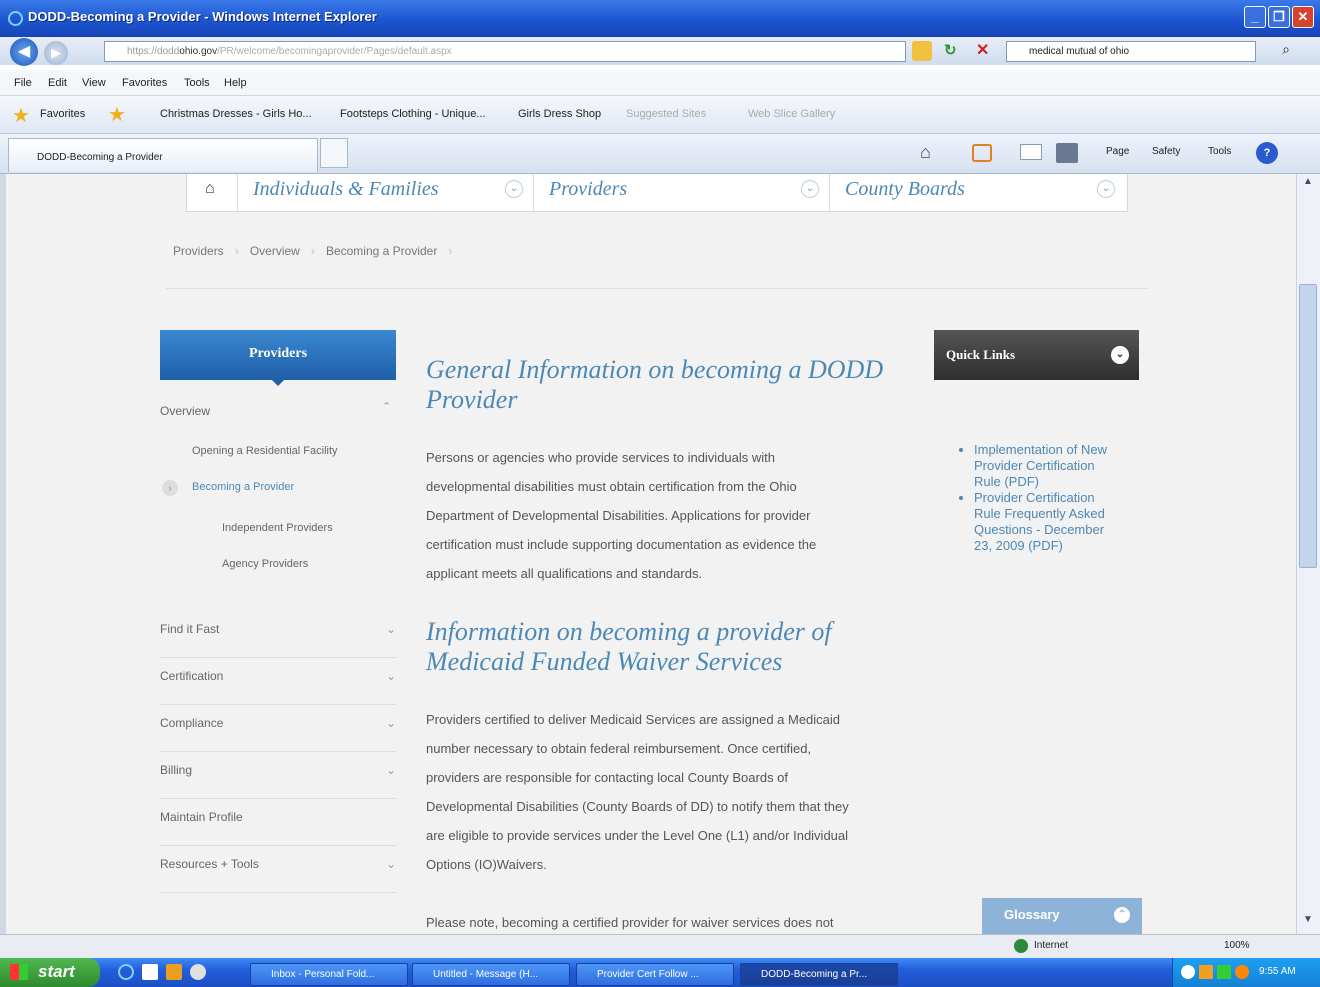 The height and width of the screenshot is (987, 1320). Describe the element at coordinates (1267, 153) in the screenshot. I see `help-icon: ?` at that location.